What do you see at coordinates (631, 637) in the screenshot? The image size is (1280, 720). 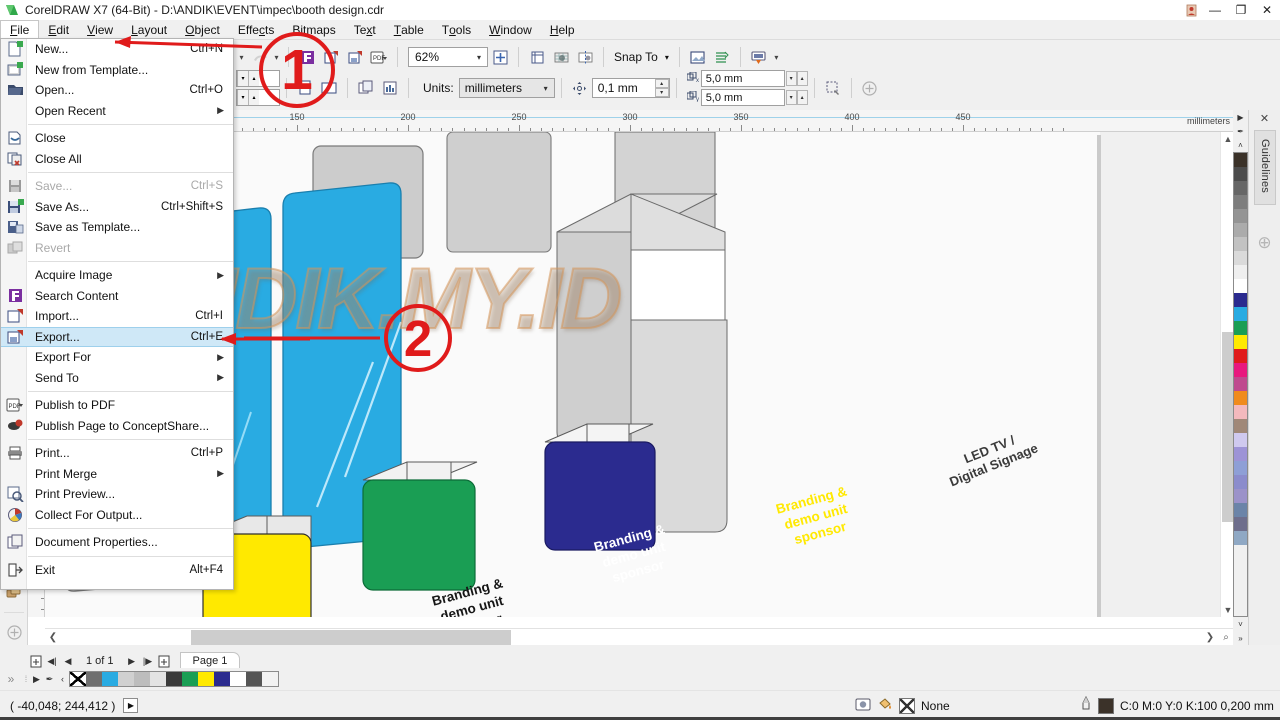 I see `horizontal-scroll-track` at bounding box center [631, 637].